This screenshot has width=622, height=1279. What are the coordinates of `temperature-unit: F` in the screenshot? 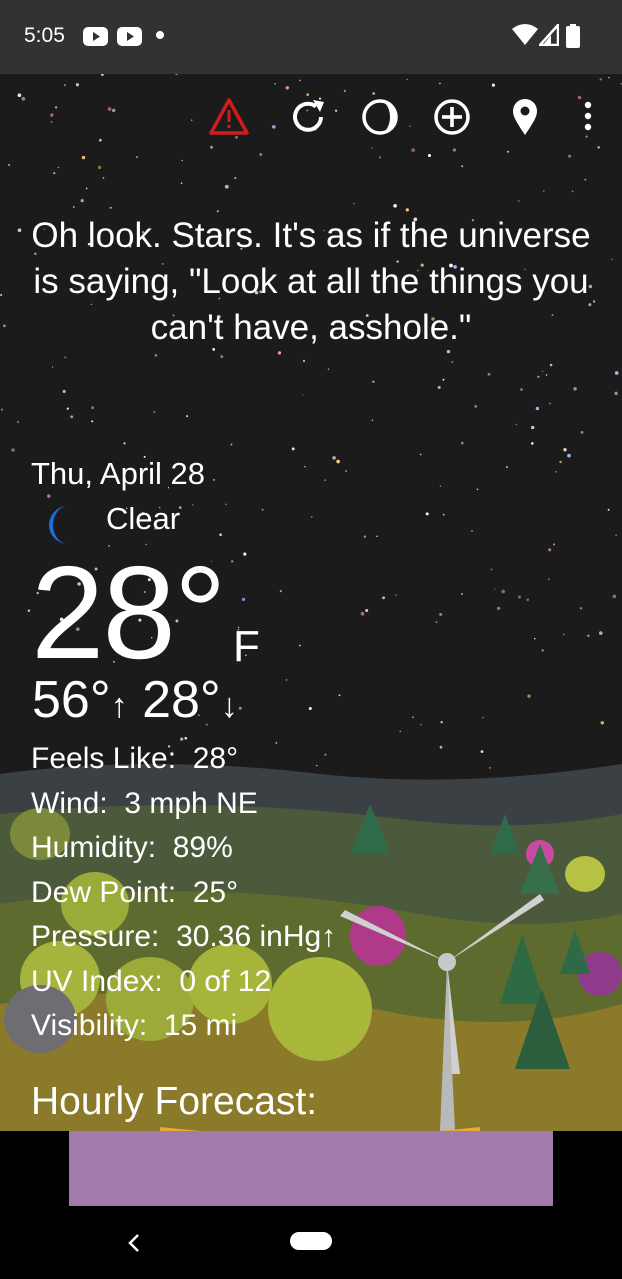 It's located at (246, 646).